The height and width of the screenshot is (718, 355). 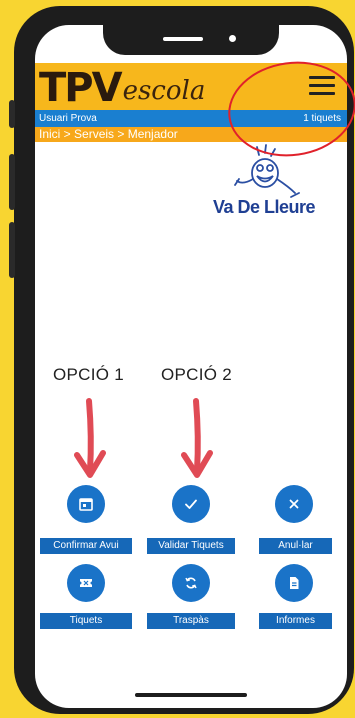 I want to click on sync-icon, so click(x=191, y=583).